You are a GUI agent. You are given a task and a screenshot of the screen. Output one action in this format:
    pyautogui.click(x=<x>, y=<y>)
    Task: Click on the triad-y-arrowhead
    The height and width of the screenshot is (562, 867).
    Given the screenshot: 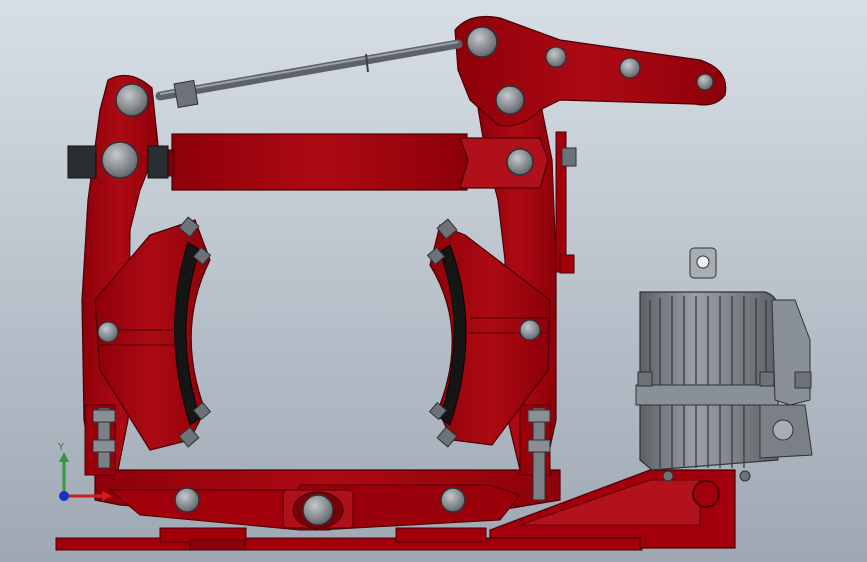 What is the action you would take?
    pyautogui.click(x=64, y=457)
    